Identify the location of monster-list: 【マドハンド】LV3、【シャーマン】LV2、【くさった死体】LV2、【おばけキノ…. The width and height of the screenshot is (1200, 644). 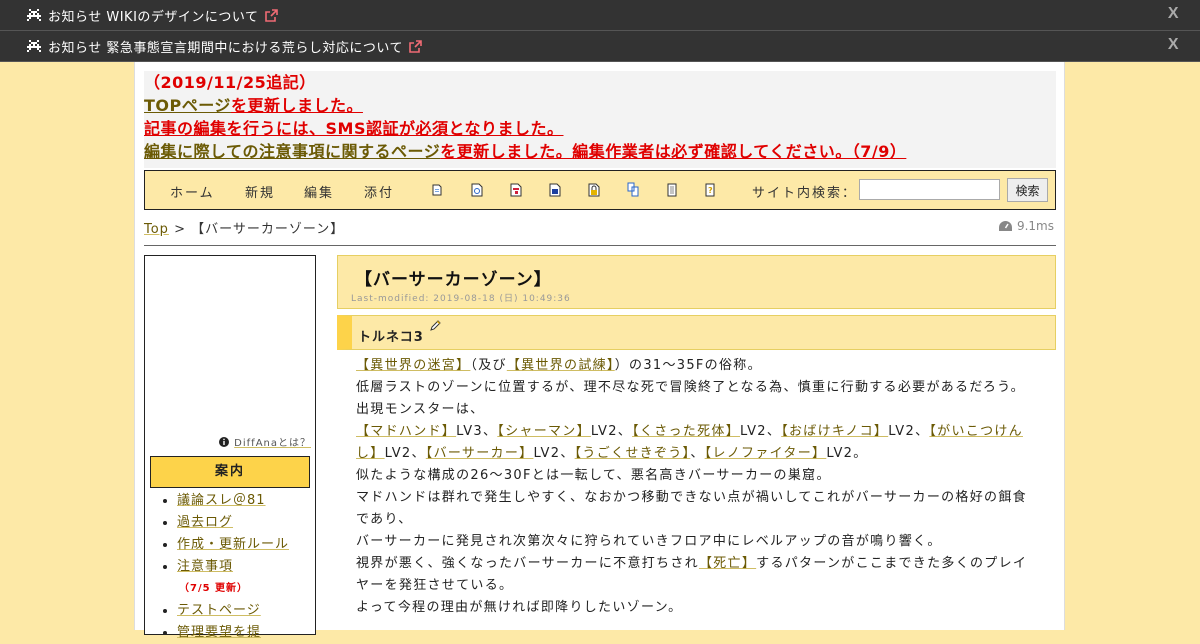
(696, 443).